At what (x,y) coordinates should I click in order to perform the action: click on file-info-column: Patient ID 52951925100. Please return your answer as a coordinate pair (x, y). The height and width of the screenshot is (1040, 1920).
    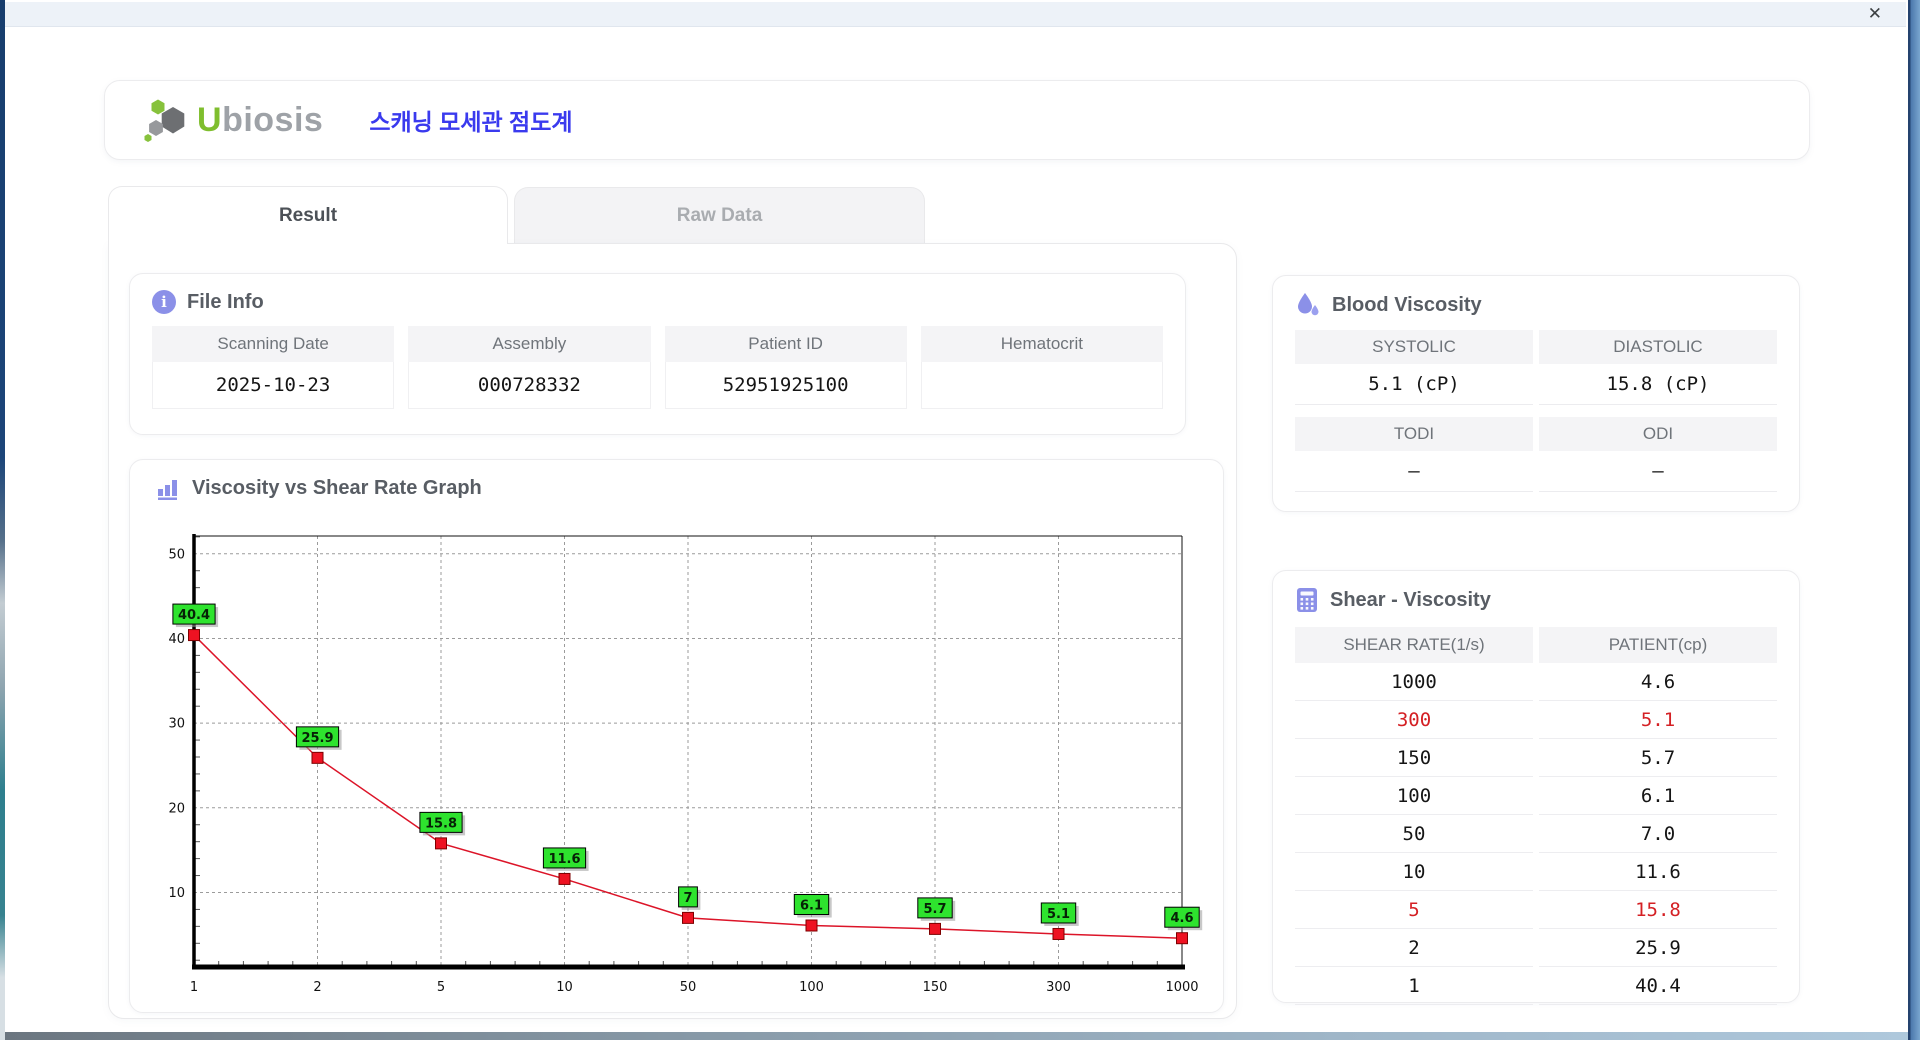
    Looking at the image, I should click on (785, 367).